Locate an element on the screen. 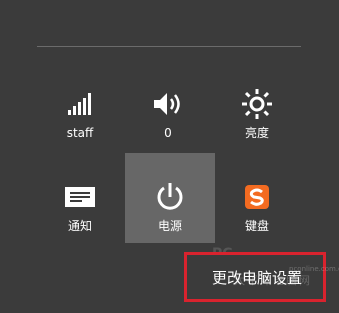 This screenshot has width=339, height=313. tile-power: 电源 is located at coordinates (170, 198).